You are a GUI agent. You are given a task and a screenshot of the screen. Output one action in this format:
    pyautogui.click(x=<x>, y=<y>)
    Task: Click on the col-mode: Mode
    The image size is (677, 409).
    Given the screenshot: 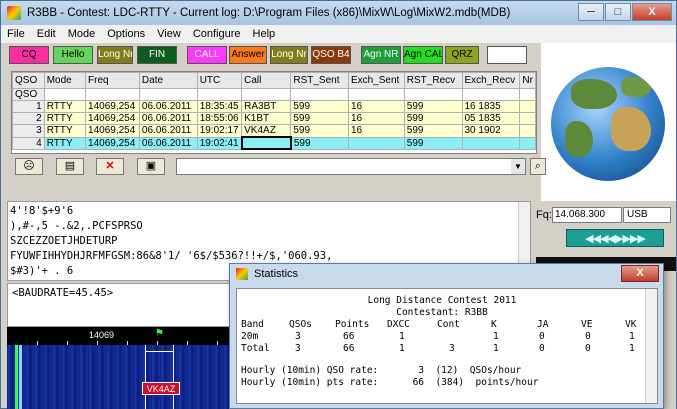 What is the action you would take?
    pyautogui.click(x=65, y=80)
    